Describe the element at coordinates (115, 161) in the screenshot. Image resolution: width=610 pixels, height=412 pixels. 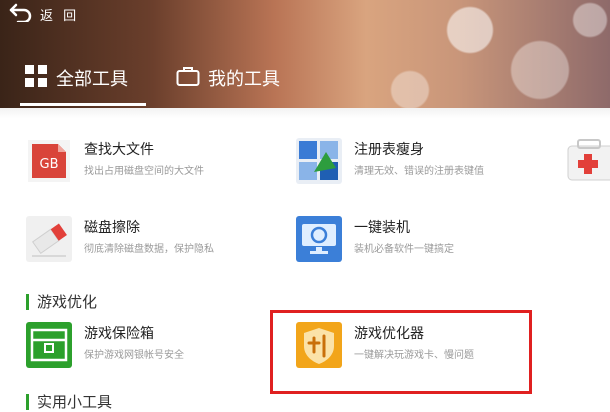
I see `tool-find-large-files: GB 查找大文件 找出占用磁盘空间的大文件` at that location.